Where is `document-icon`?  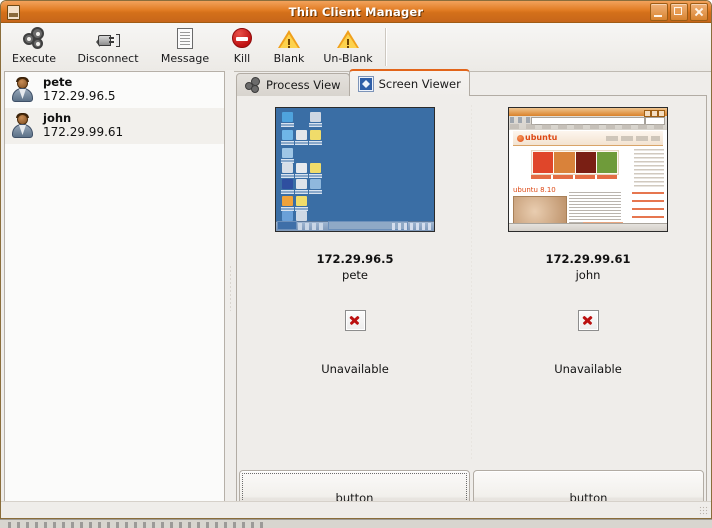 document-icon is located at coordinates (185, 39).